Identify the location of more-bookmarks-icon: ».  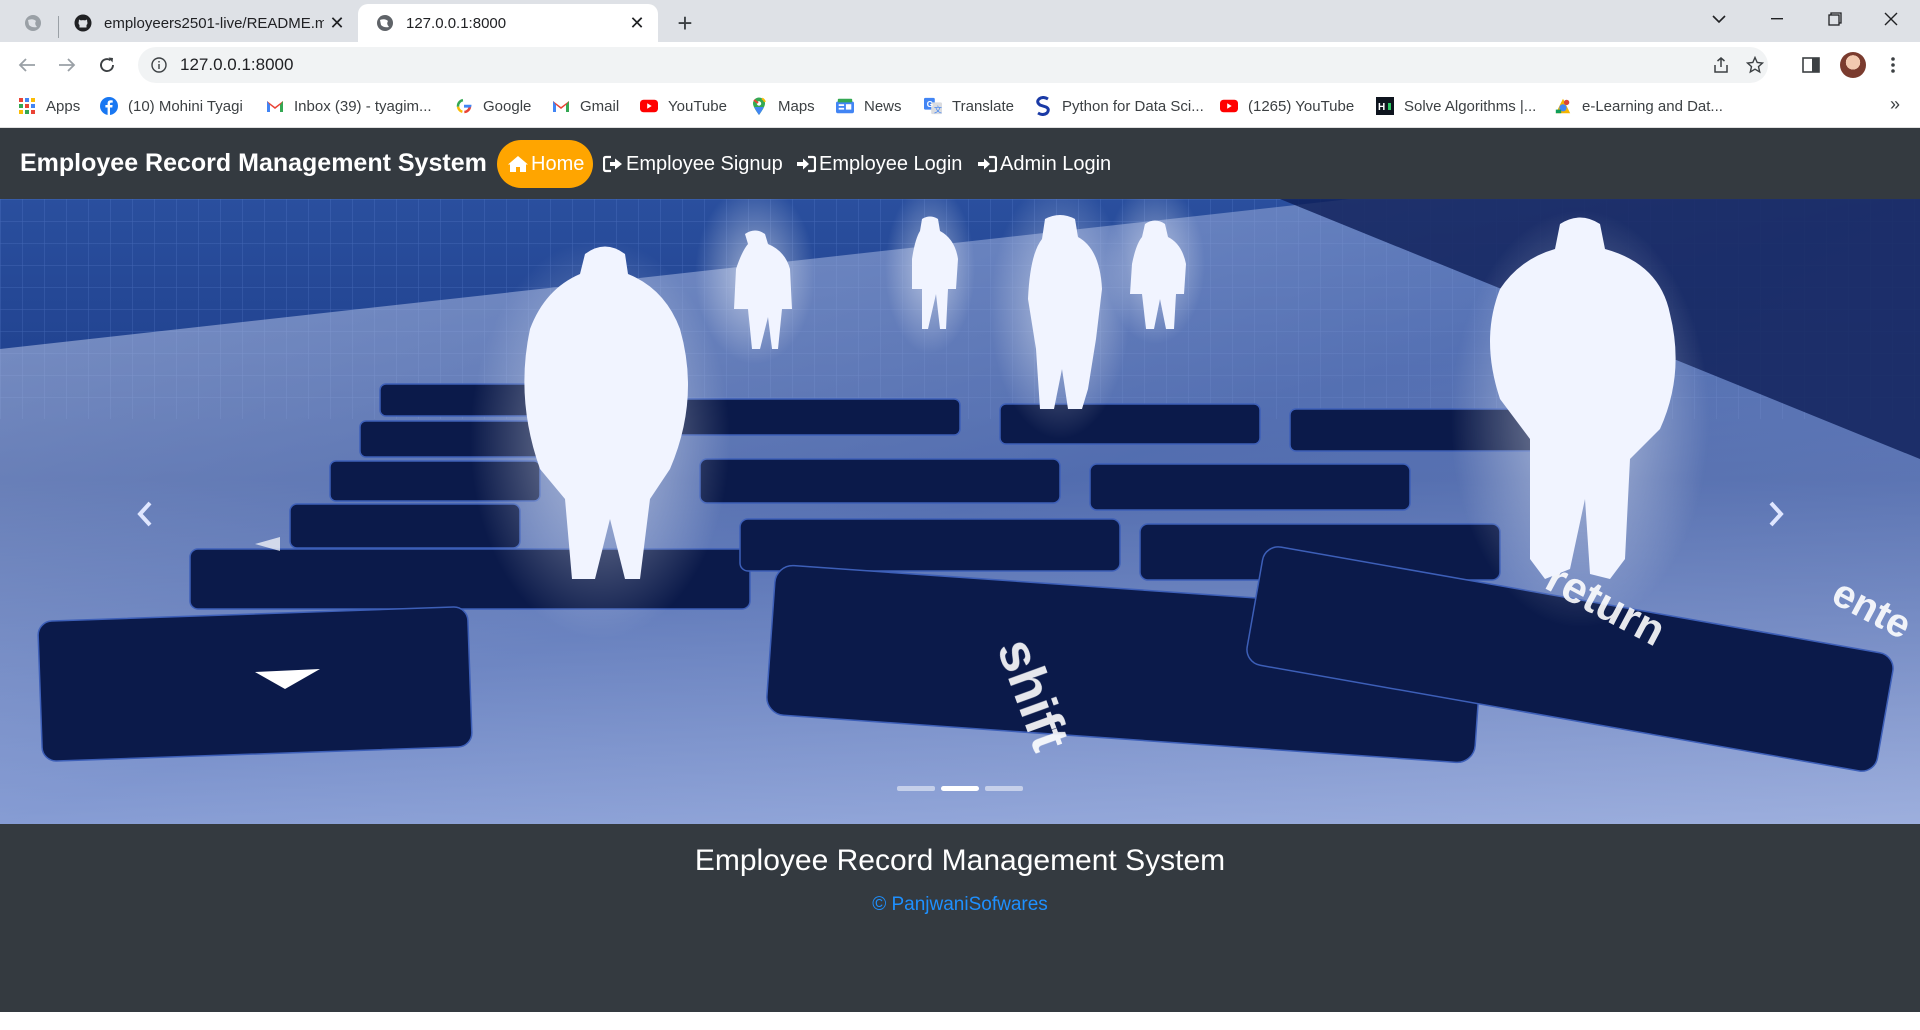
(1895, 104).